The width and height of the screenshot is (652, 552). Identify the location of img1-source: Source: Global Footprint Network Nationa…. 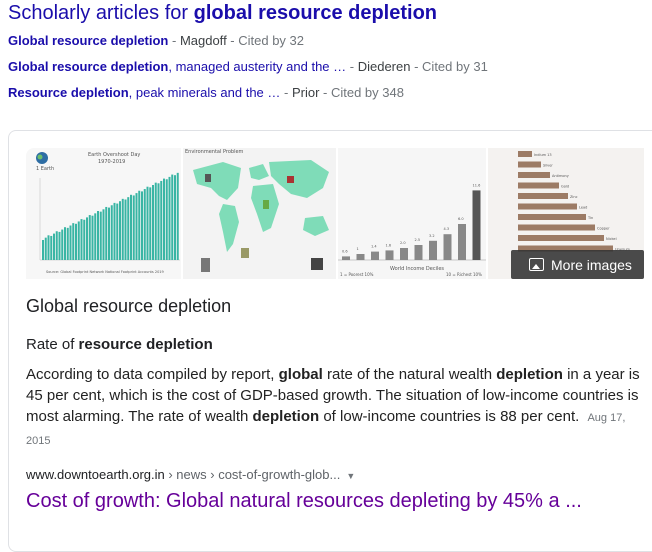
(105, 272).